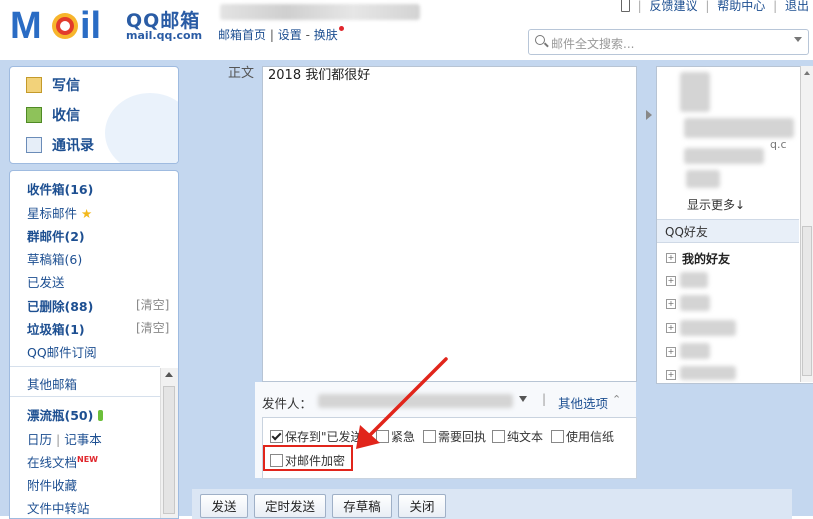  I want to click on qq-mail-logo: M il, so click(55, 24).